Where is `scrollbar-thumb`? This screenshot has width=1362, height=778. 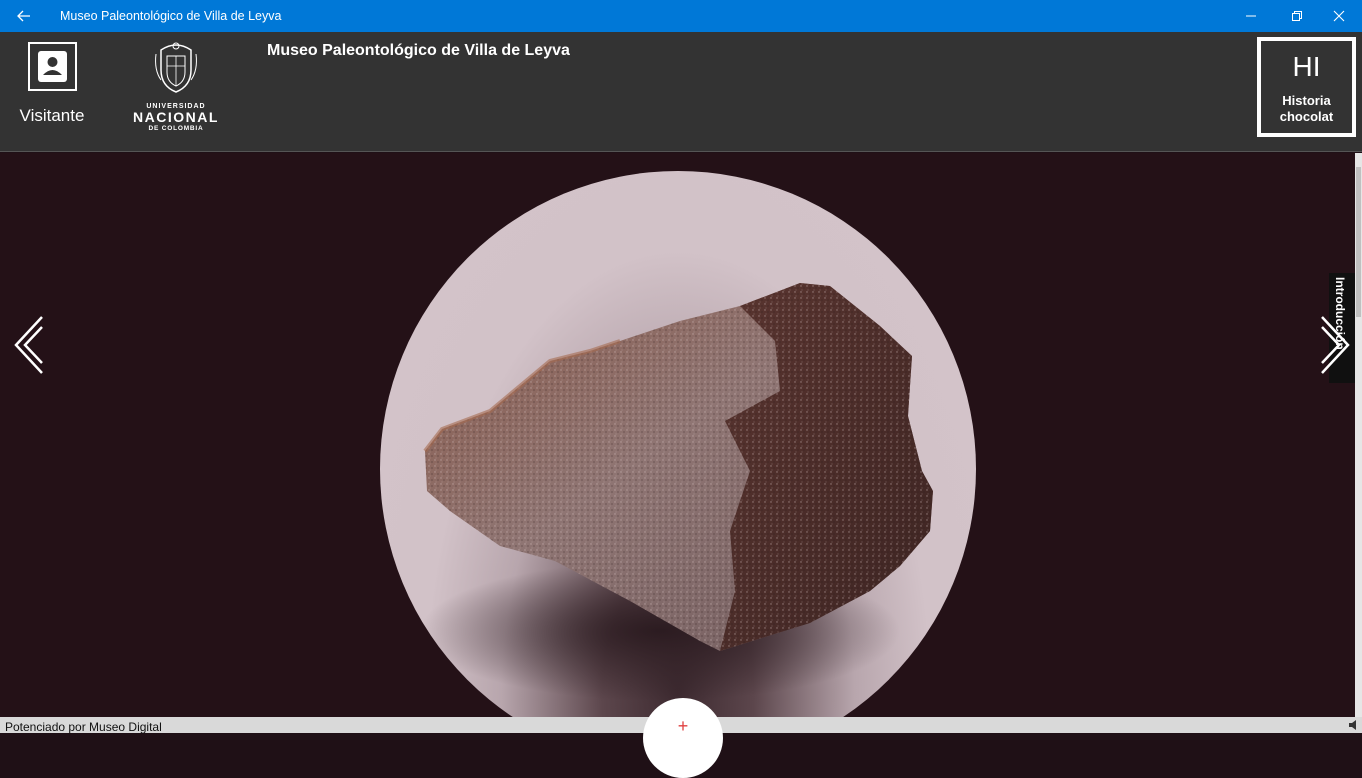
scrollbar-thumb is located at coordinates (1358, 242).